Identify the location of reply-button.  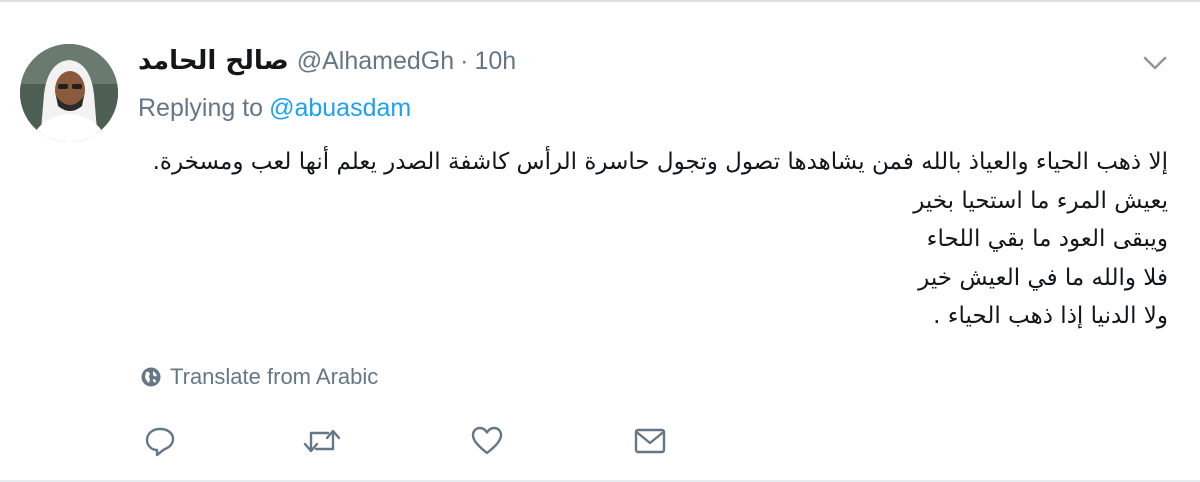
(160, 441).